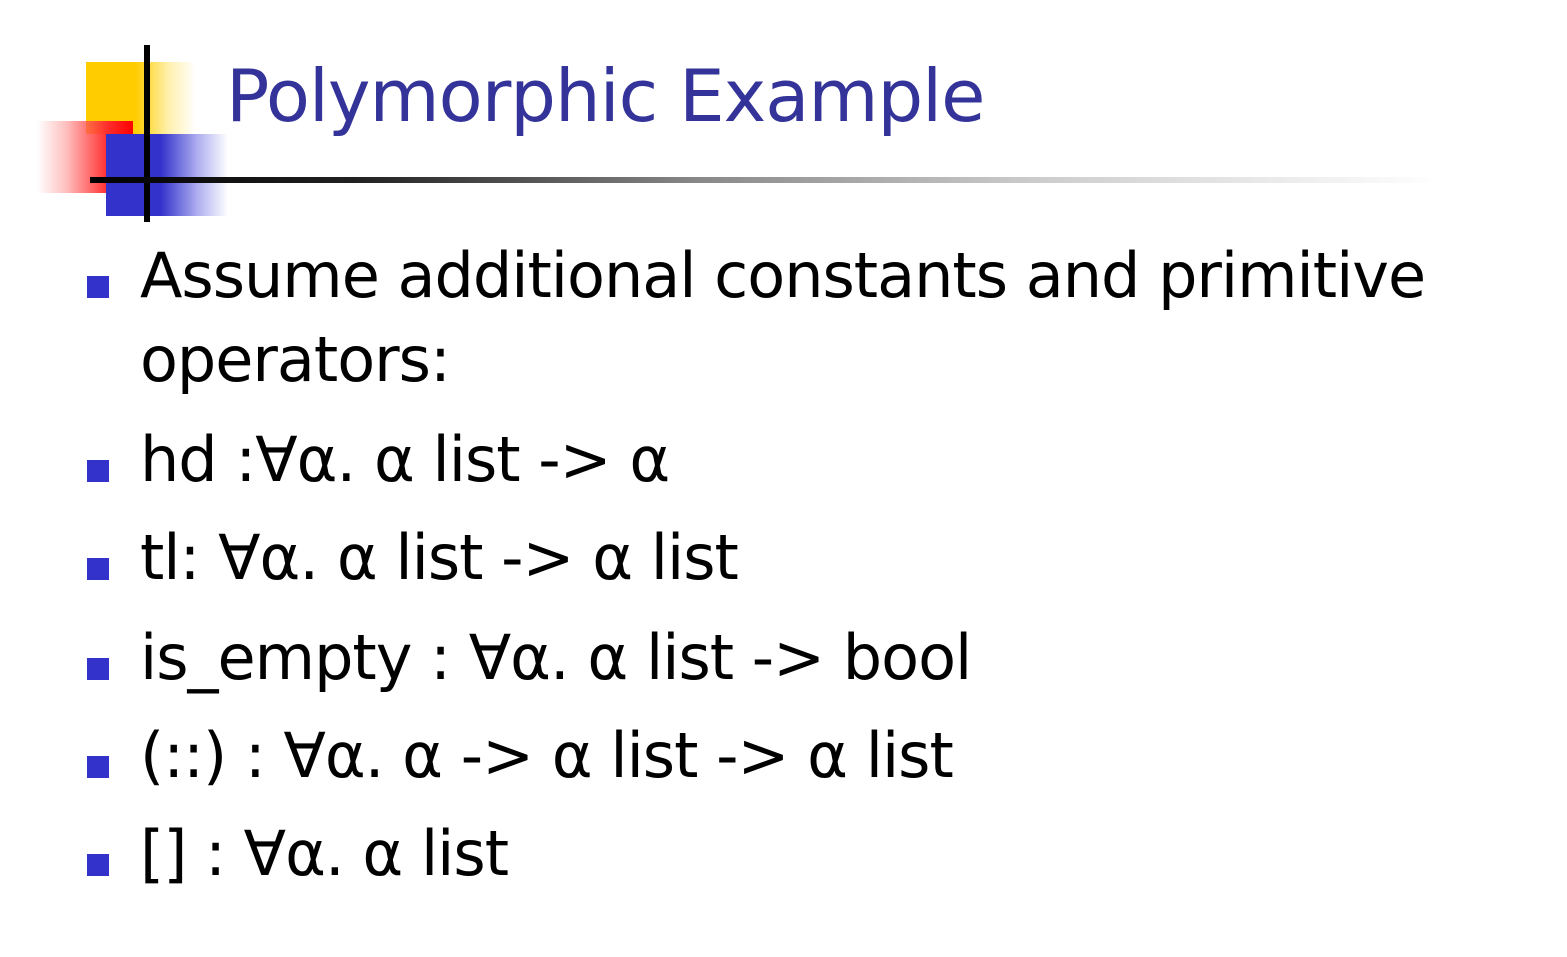 This screenshot has width=1567, height=957. Describe the element at coordinates (405, 459) in the screenshot. I see `bullet-text: hd :∀α. α list -> α` at that location.